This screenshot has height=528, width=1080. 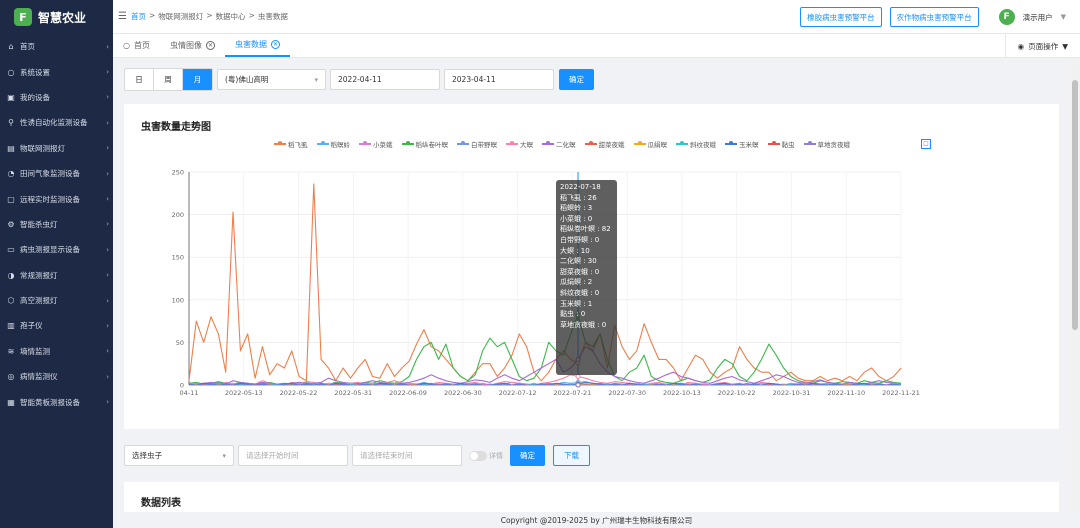 What do you see at coordinates (56, 401) in the screenshot?
I see `sidebar-item-14: ▦ 智能黄板测报设备 ›` at bounding box center [56, 401].